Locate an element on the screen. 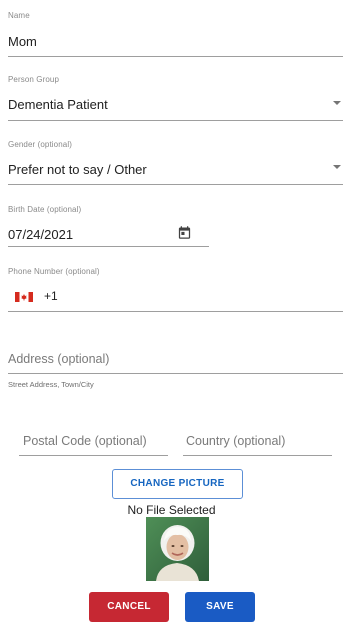 This screenshot has height=622, width=343. country-input: Country (optional) is located at coordinates (235, 441).